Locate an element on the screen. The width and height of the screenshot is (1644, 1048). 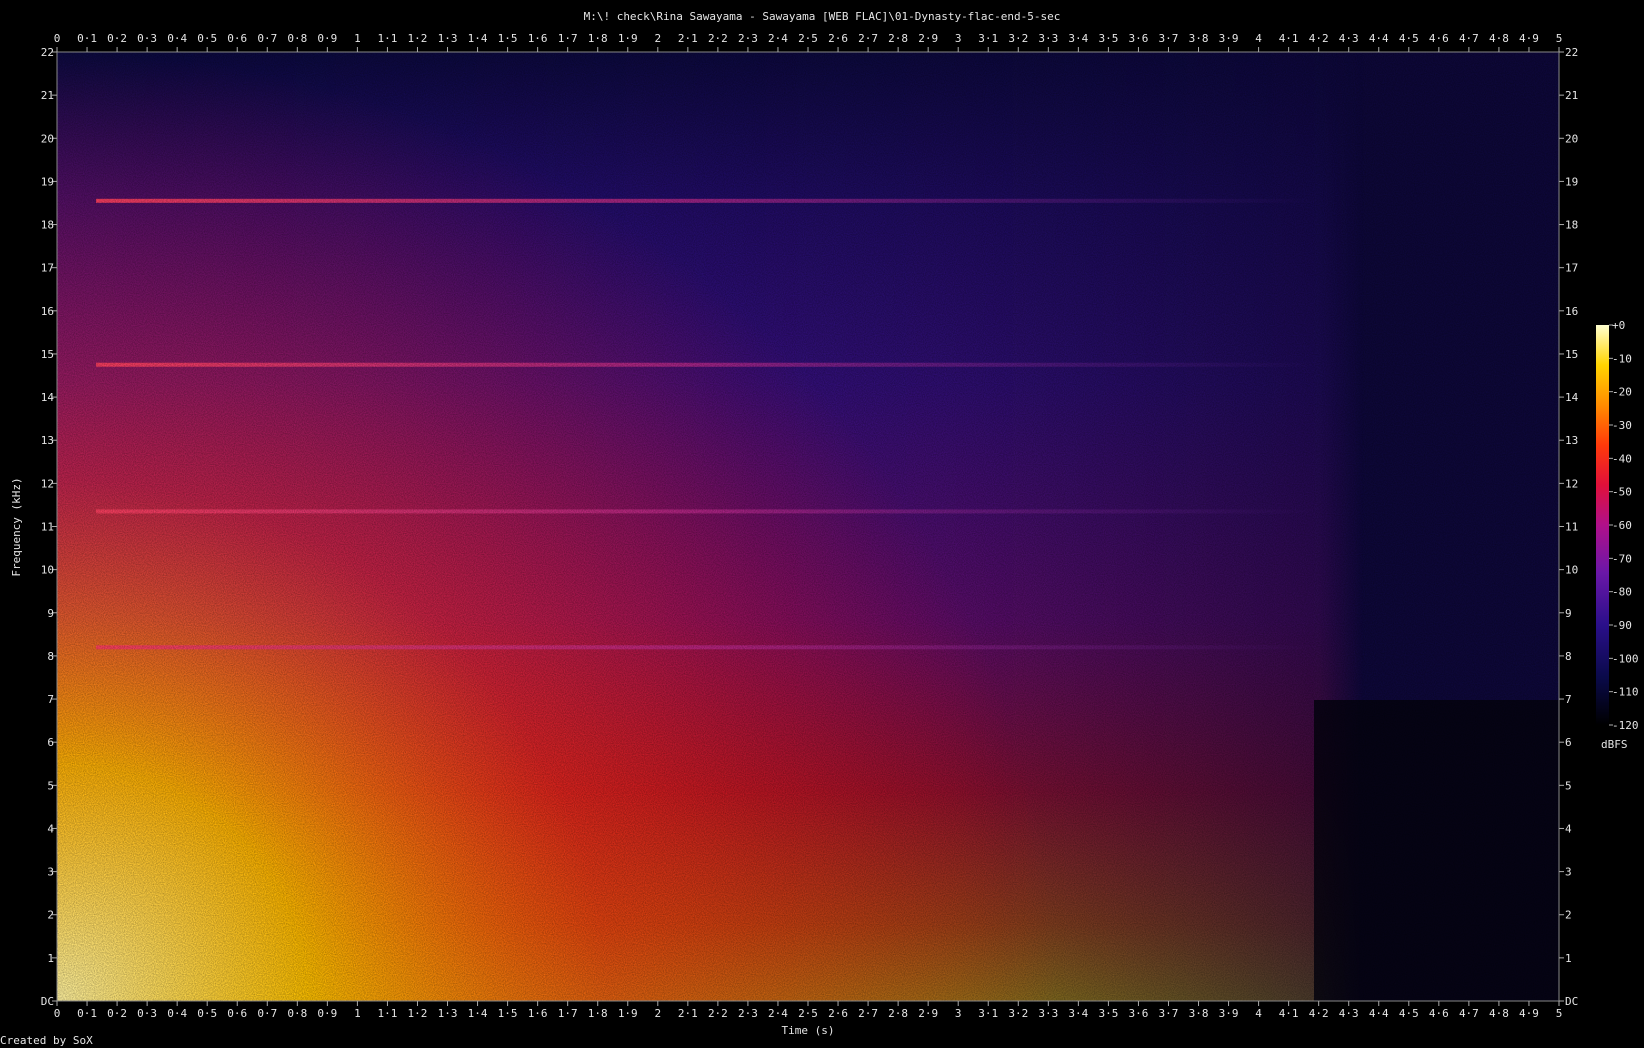
y-tick-label: 13 is located at coordinates (1571, 440).